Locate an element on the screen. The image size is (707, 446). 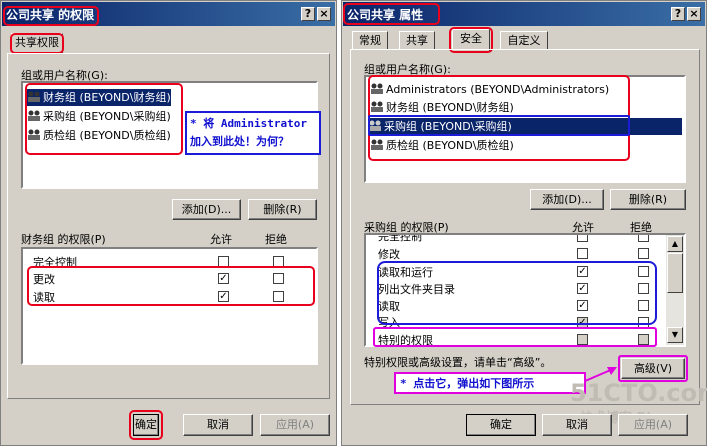
groups-highlight is located at coordinates (104, 119).